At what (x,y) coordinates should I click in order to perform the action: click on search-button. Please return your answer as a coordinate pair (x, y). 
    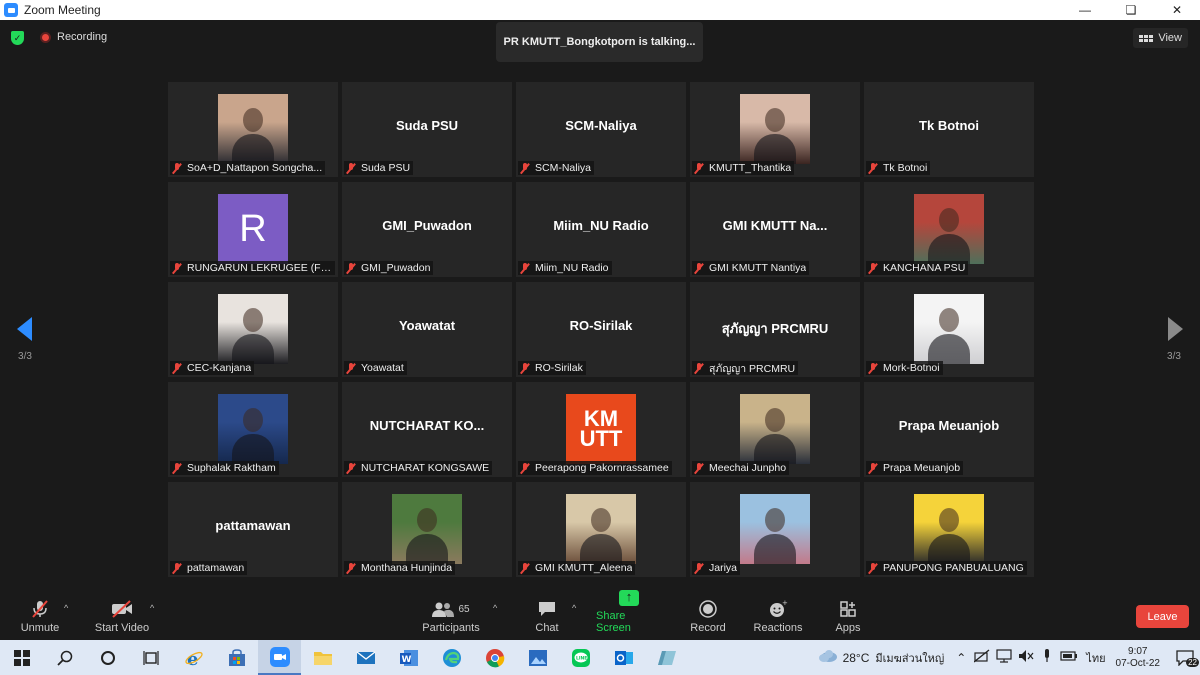
    Looking at the image, I should click on (64, 657).